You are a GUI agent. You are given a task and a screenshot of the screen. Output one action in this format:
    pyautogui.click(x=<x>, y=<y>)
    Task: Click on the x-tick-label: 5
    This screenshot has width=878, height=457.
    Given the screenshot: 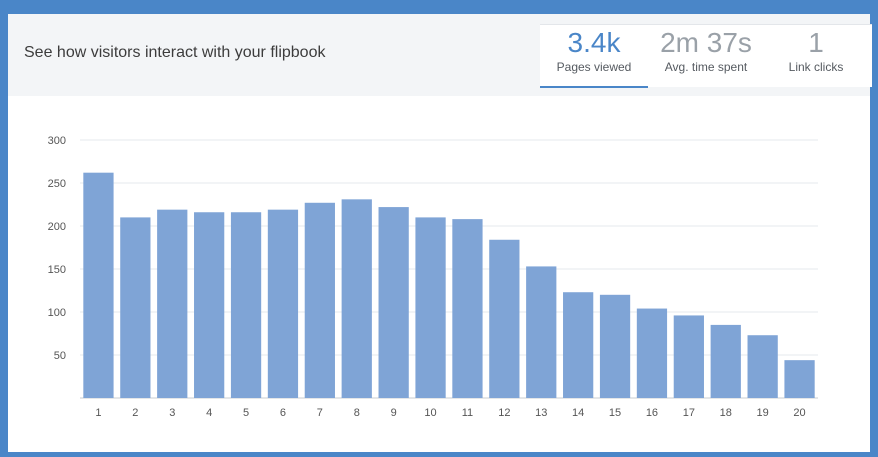 What is the action you would take?
    pyautogui.click(x=246, y=413)
    